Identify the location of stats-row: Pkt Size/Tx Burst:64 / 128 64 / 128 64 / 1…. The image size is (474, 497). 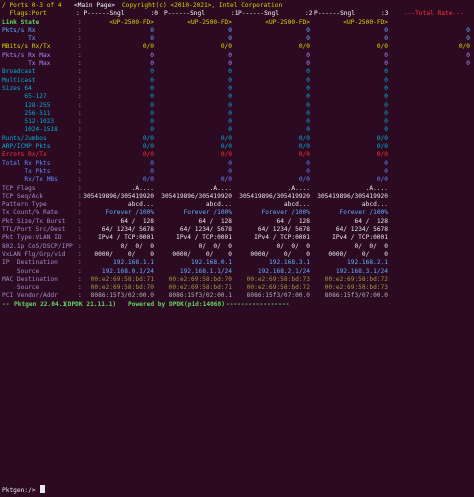
(237, 222).